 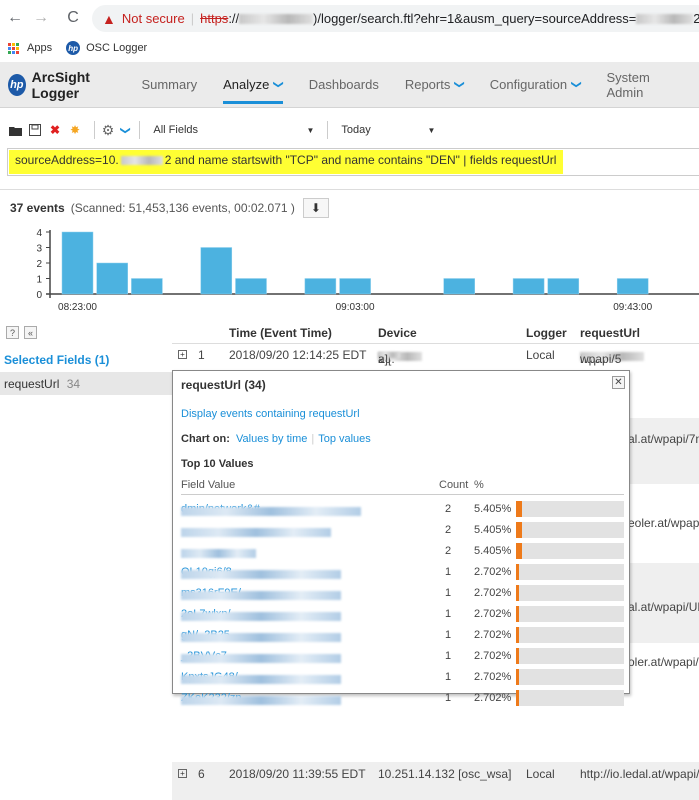 What do you see at coordinates (280, 333) in the screenshot?
I see `col-time: Time (Event Time)` at bounding box center [280, 333].